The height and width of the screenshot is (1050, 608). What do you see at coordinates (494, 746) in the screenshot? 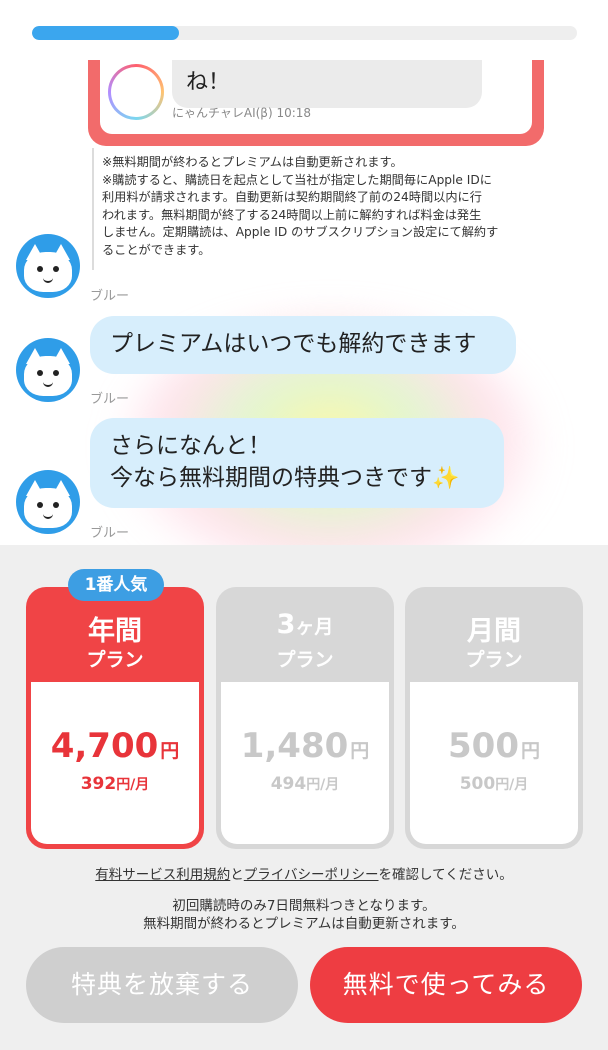
I see `plan-price: 500 円` at bounding box center [494, 746].